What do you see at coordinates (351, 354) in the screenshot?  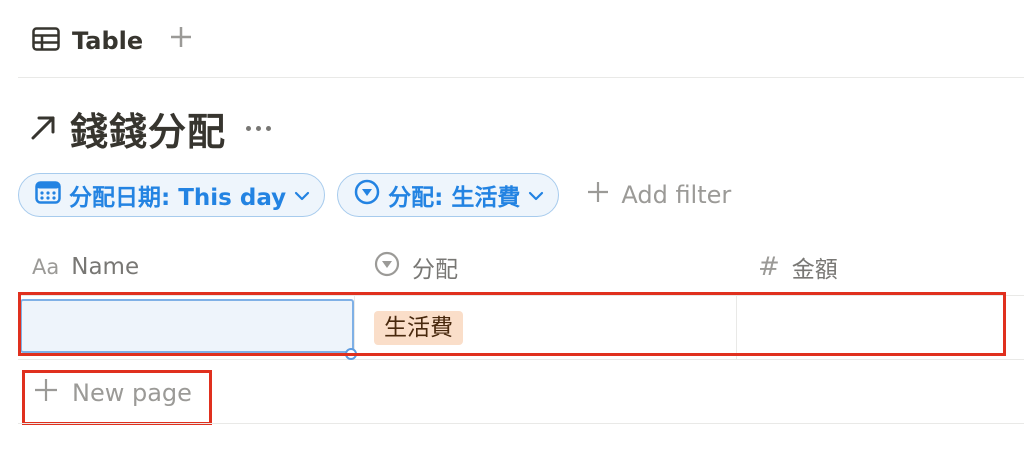 I see `cell-resize-handle` at bounding box center [351, 354].